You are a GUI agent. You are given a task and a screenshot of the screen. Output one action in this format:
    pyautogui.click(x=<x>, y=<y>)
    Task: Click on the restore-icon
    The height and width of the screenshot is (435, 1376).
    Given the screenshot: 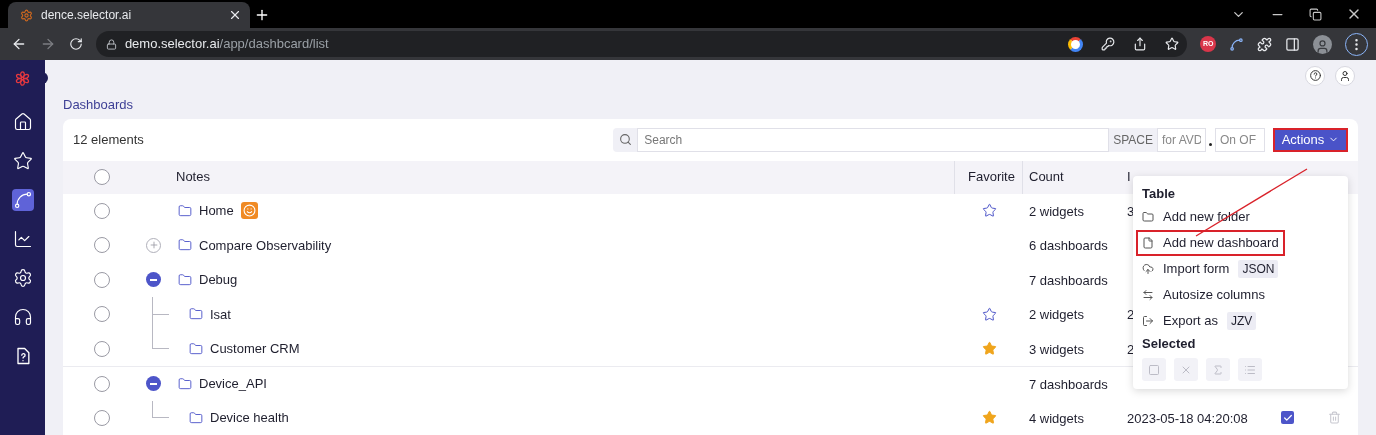 What is the action you would take?
    pyautogui.click(x=1315, y=14)
    